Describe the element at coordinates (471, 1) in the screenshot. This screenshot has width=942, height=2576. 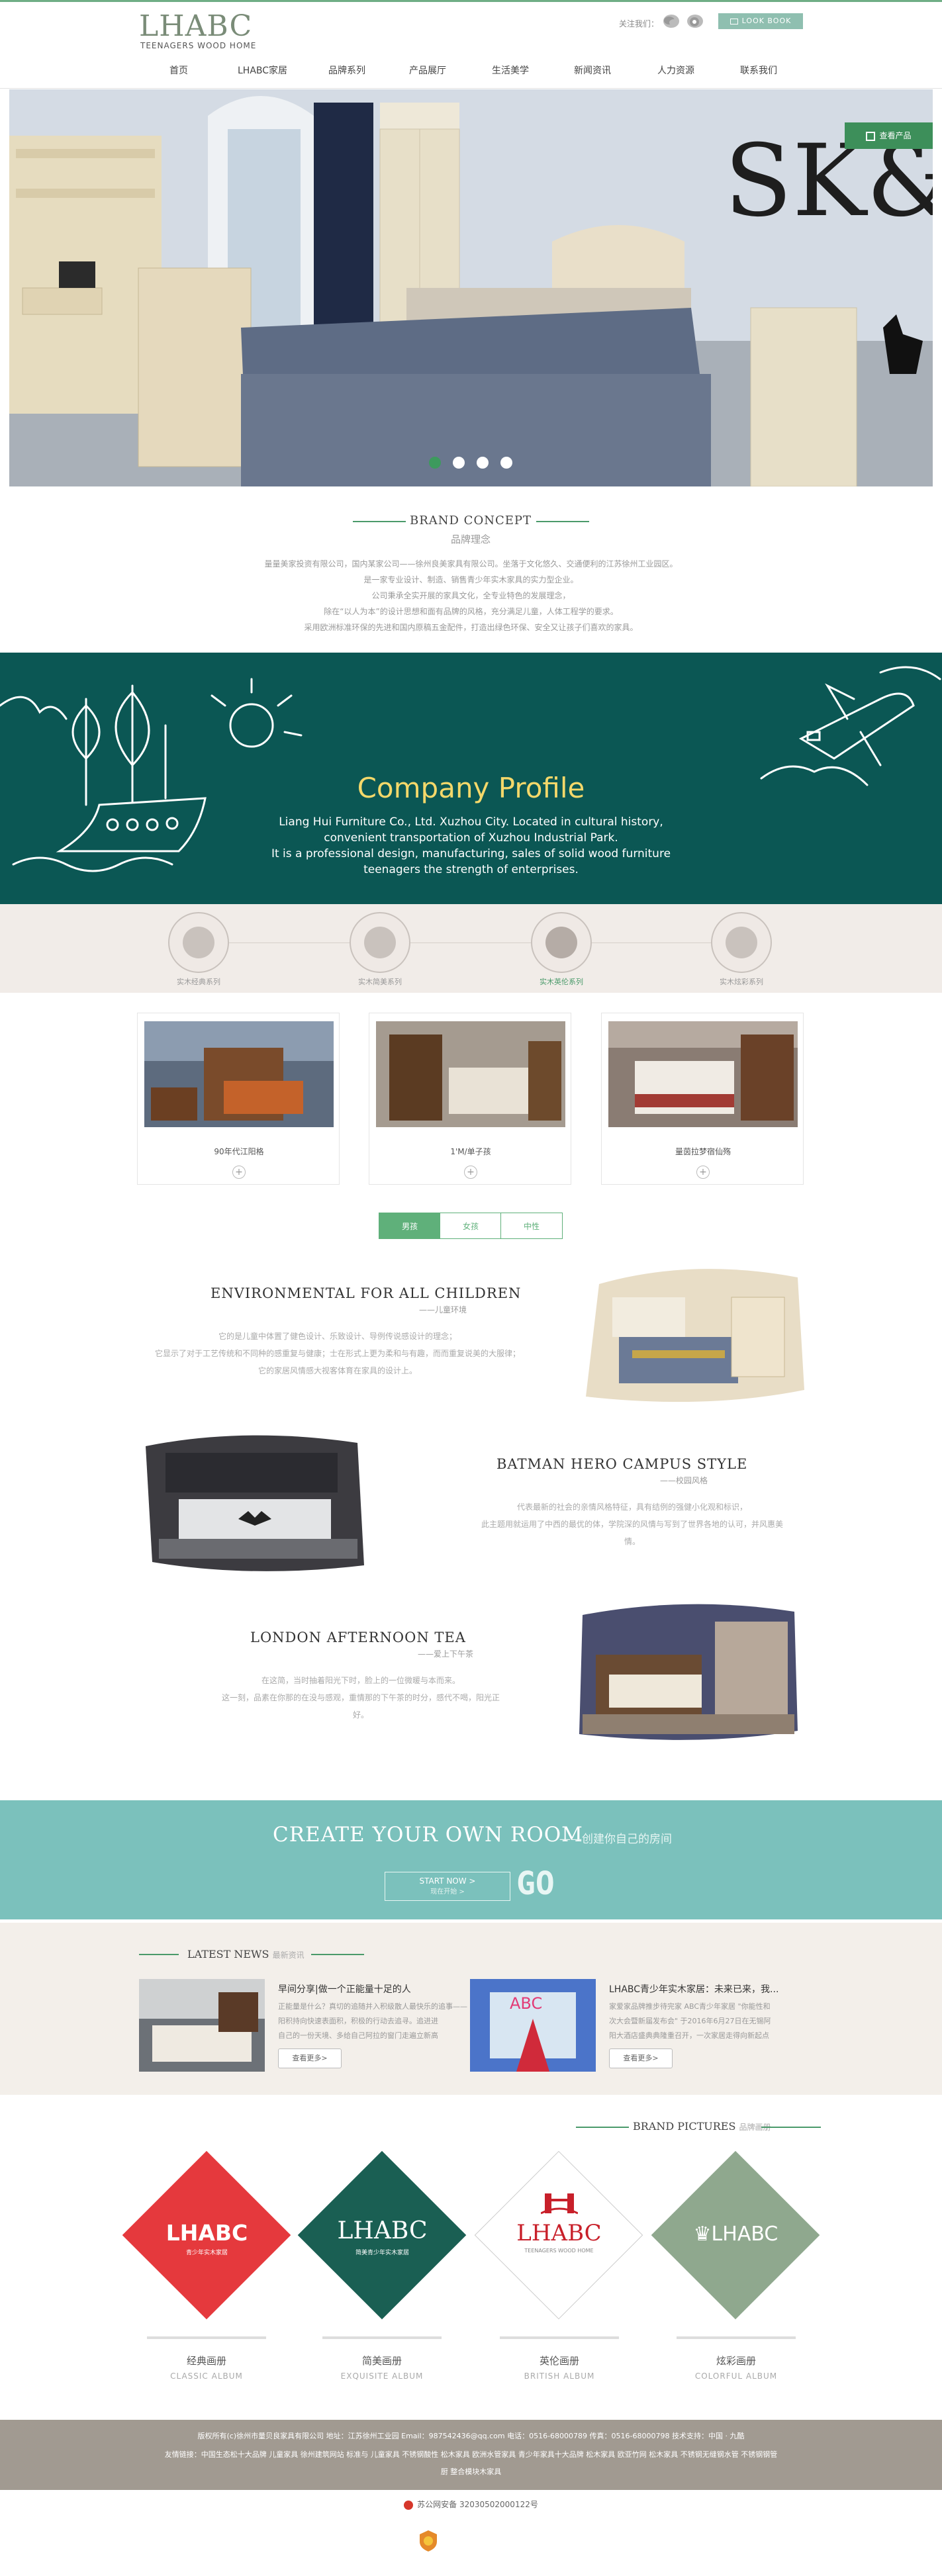
I see `top-accent-bar` at that location.